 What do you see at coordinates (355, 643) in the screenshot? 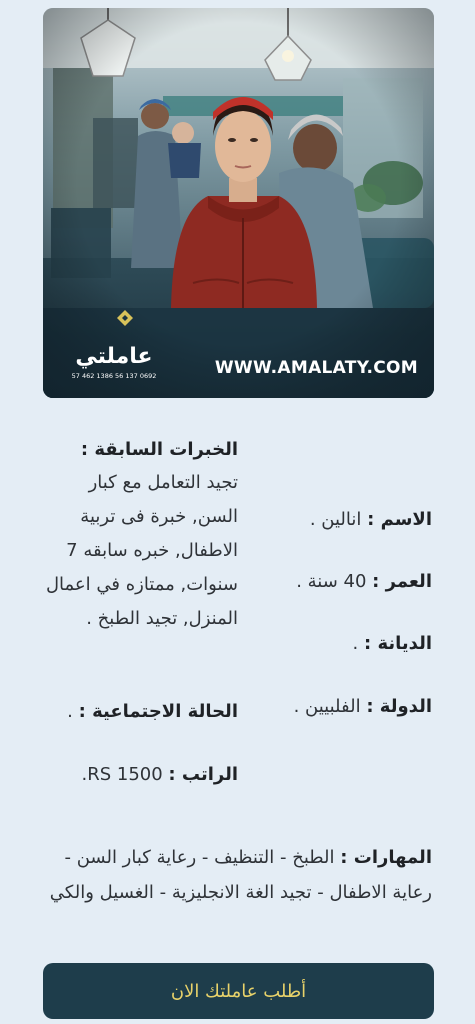
I see `religion-value: .` at bounding box center [355, 643].